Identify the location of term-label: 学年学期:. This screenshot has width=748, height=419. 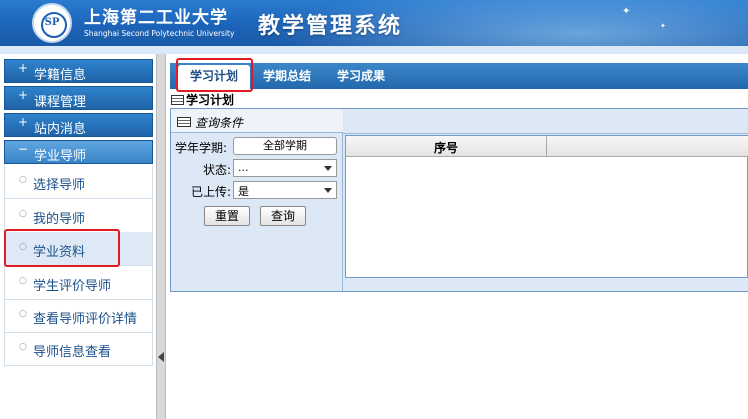
(201, 148).